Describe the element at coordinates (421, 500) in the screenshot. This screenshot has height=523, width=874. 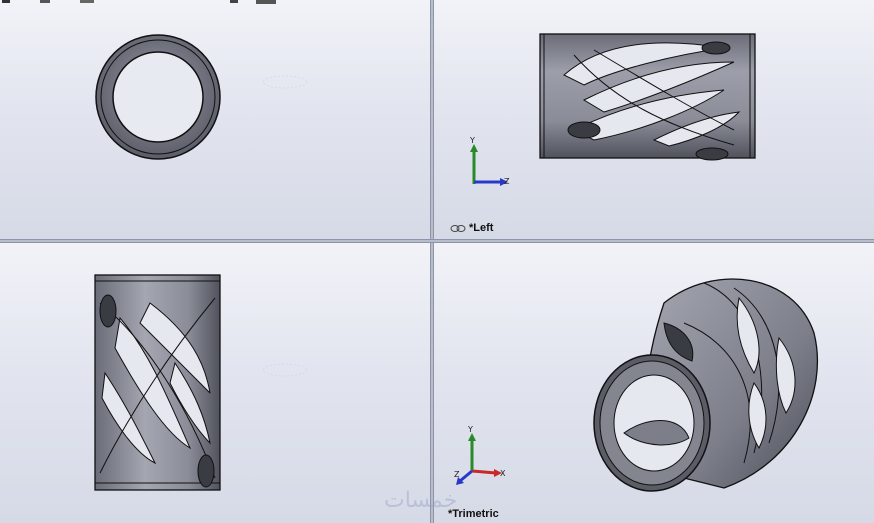
I see `watermark: خمسات` at that location.